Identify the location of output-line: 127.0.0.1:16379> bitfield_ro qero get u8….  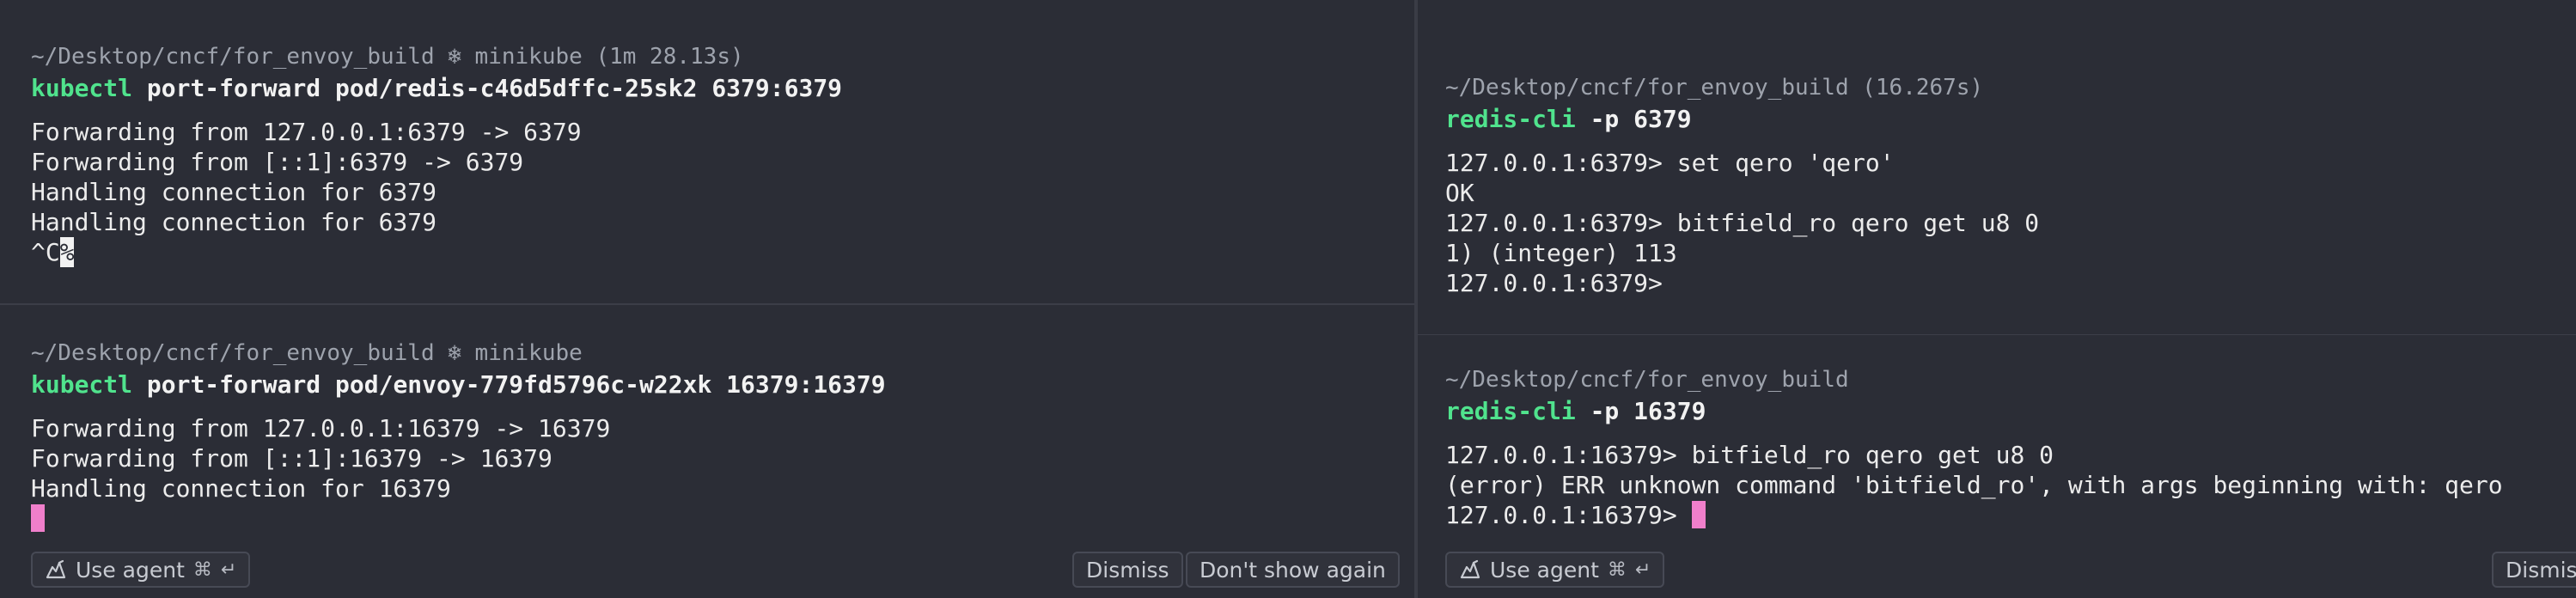
(1749, 455).